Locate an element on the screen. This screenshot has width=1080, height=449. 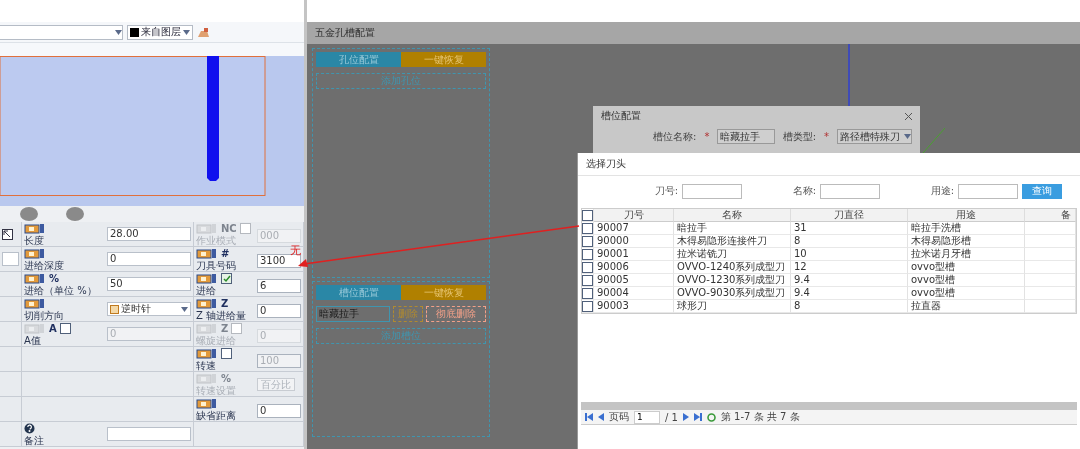
table-cell: 木得易隐形连接件刀 is located at coordinates (732, 241).